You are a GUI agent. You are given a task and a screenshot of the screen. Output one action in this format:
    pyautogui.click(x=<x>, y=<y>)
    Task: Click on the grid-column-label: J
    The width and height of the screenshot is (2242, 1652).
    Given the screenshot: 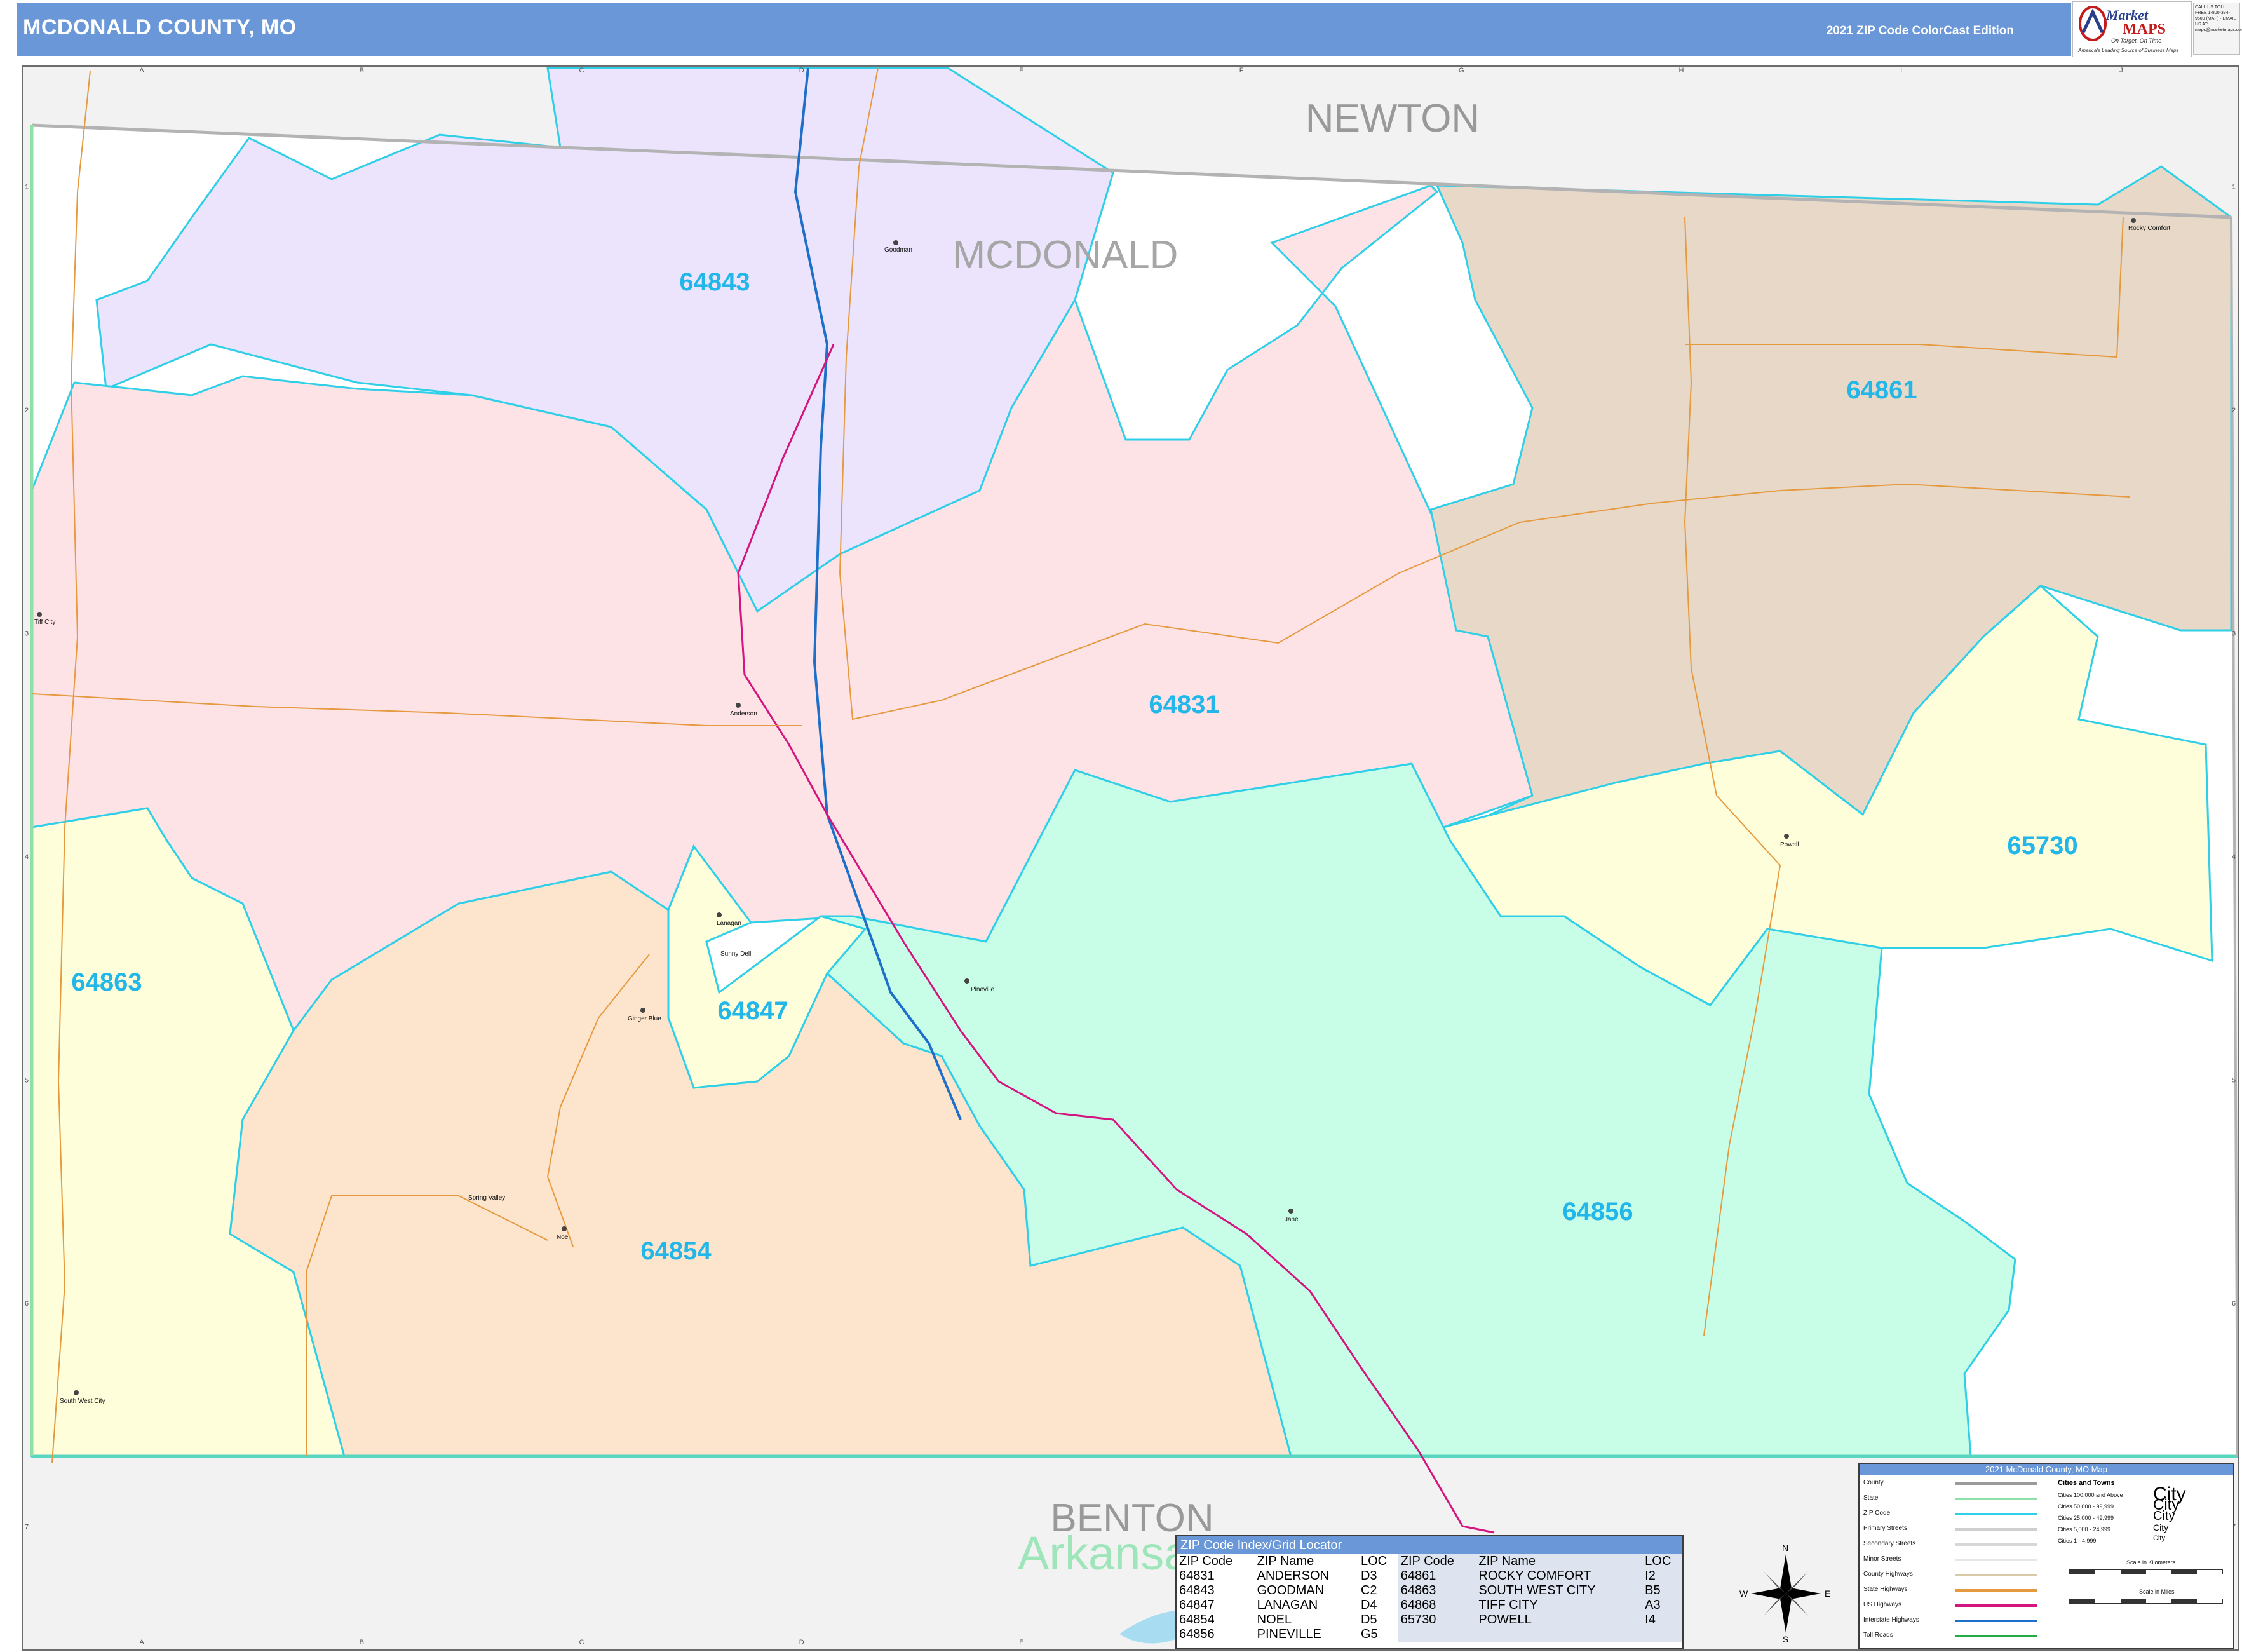 What is the action you would take?
    pyautogui.click(x=2121, y=70)
    